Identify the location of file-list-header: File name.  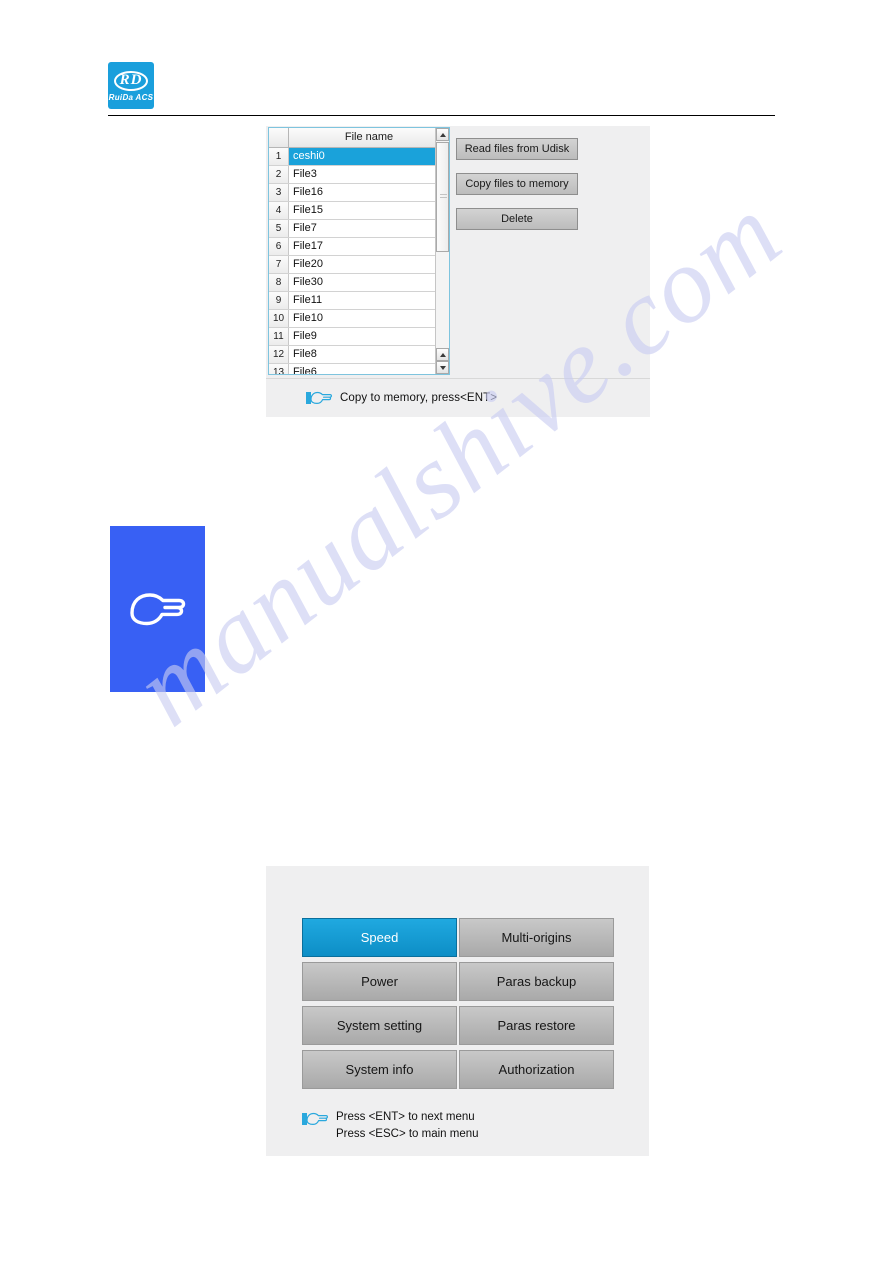
(359, 138).